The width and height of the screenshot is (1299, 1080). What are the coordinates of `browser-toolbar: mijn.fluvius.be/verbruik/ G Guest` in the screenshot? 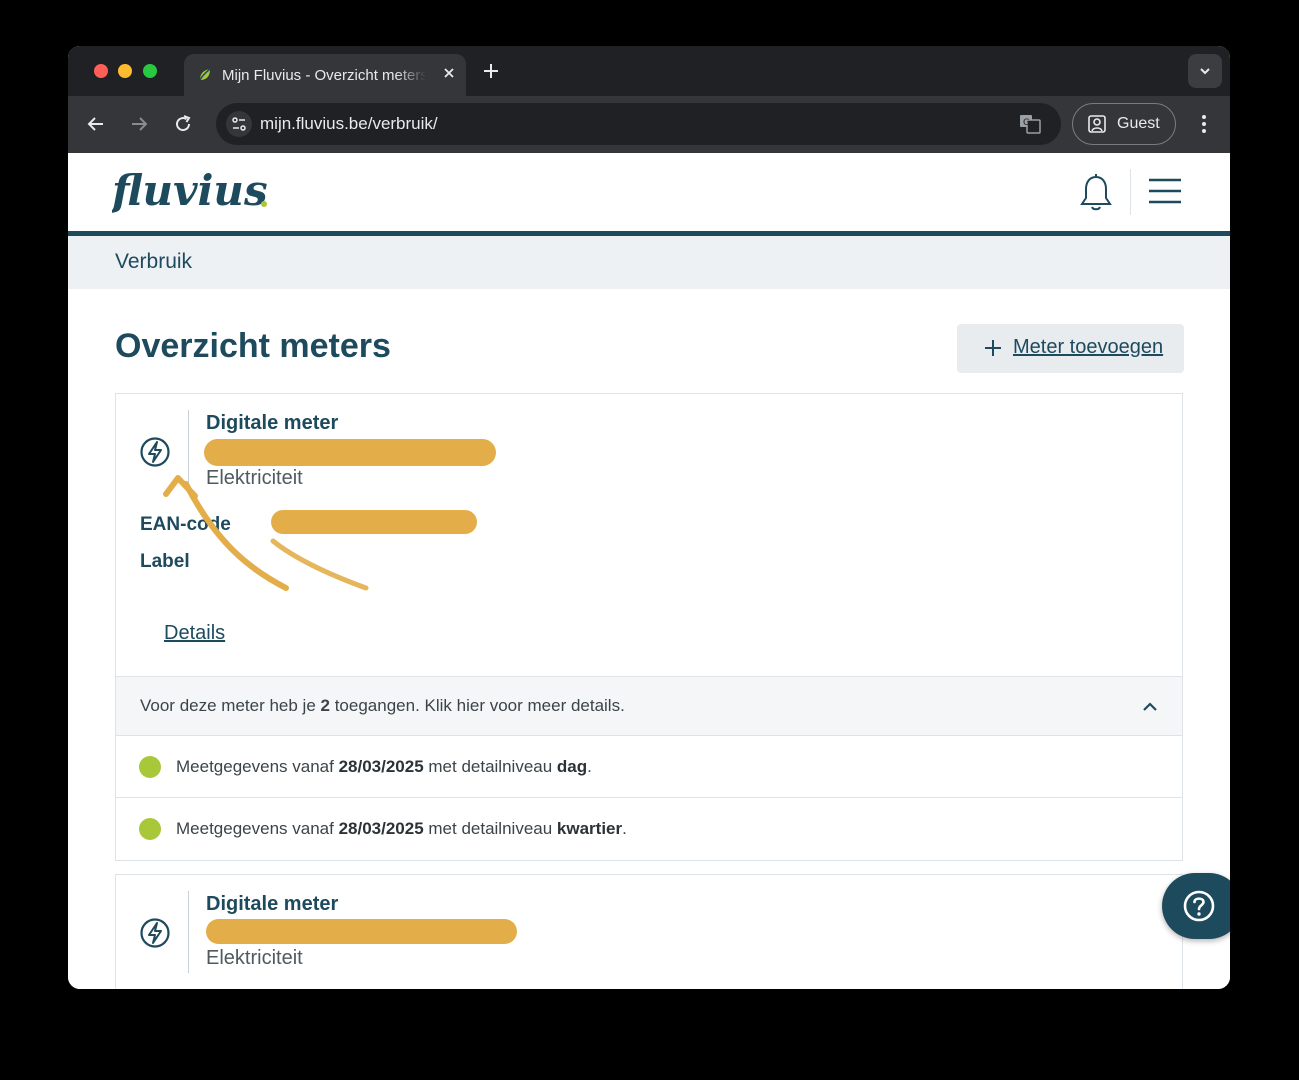 It's located at (649, 124).